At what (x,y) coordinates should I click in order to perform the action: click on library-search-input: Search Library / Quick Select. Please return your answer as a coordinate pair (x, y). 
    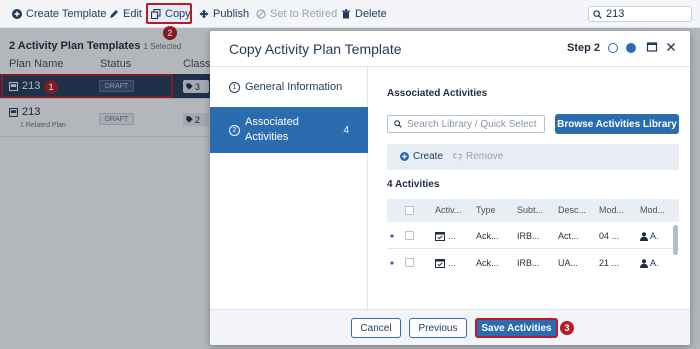
    Looking at the image, I should click on (466, 124).